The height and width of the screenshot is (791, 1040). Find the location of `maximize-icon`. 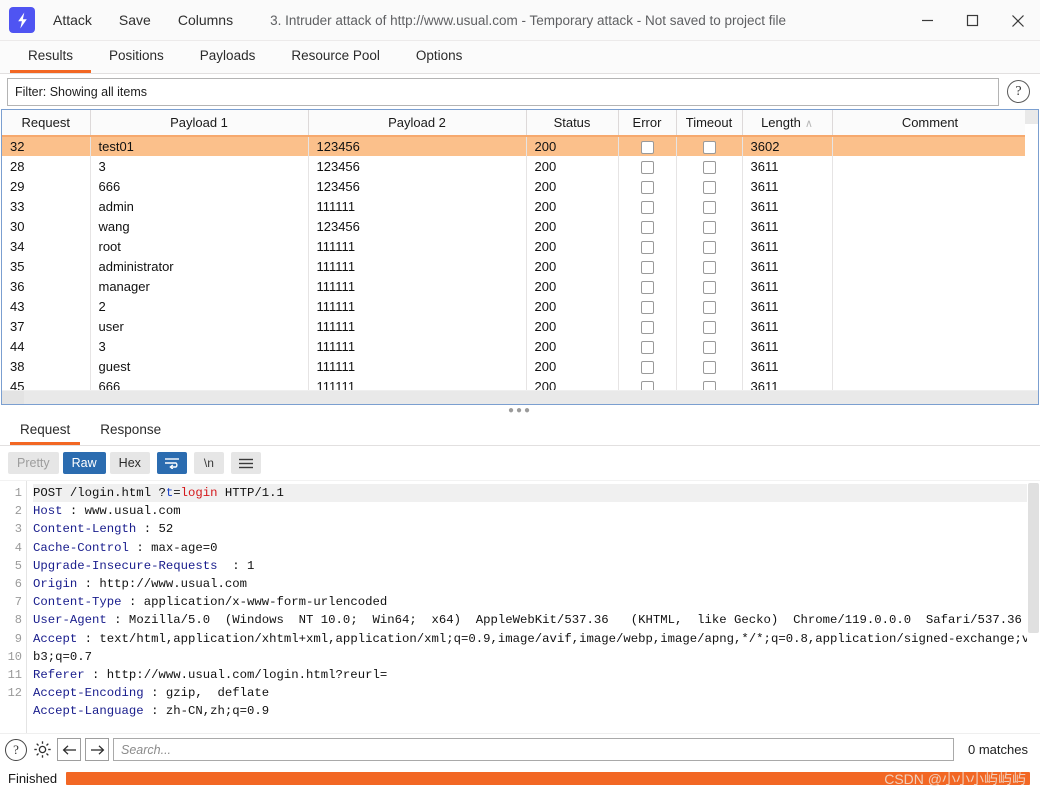

maximize-icon is located at coordinates (972, 20).